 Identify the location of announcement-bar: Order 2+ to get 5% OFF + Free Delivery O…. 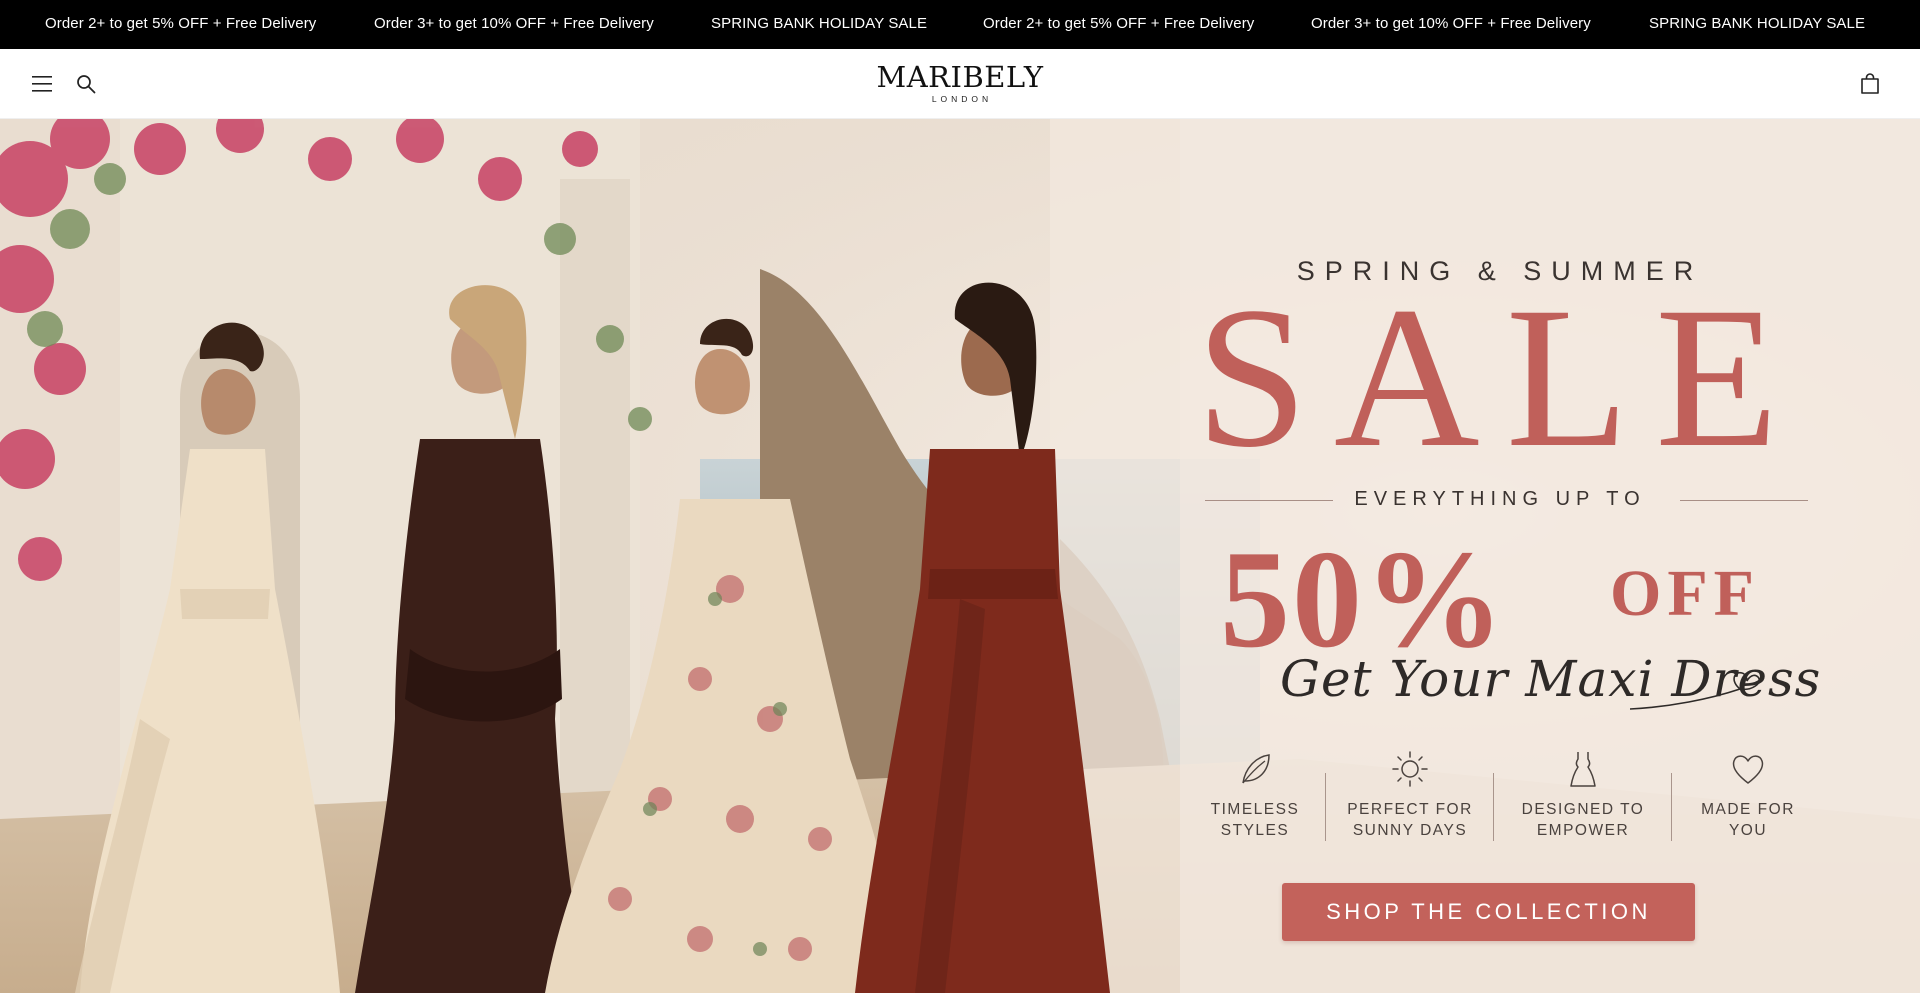
(960, 24).